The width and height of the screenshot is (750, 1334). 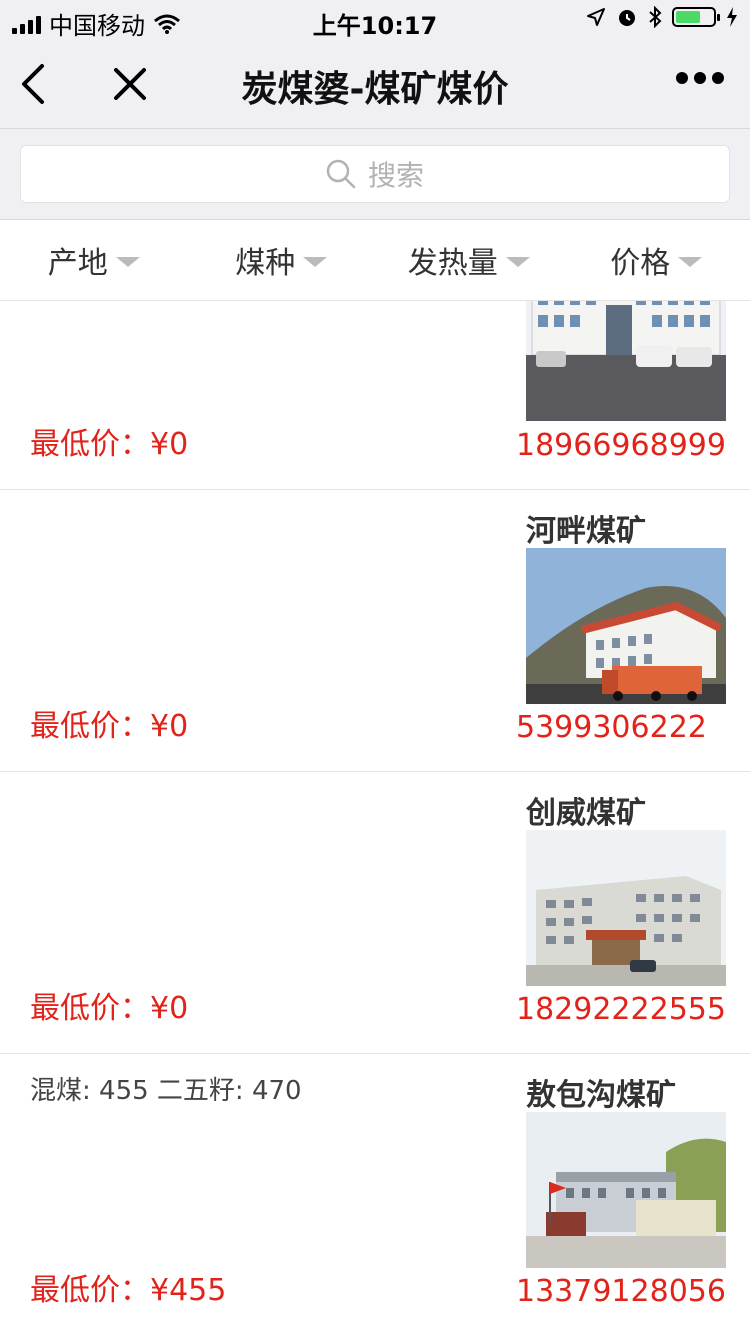 I want to click on filter-price: 价格, so click(x=656, y=260).